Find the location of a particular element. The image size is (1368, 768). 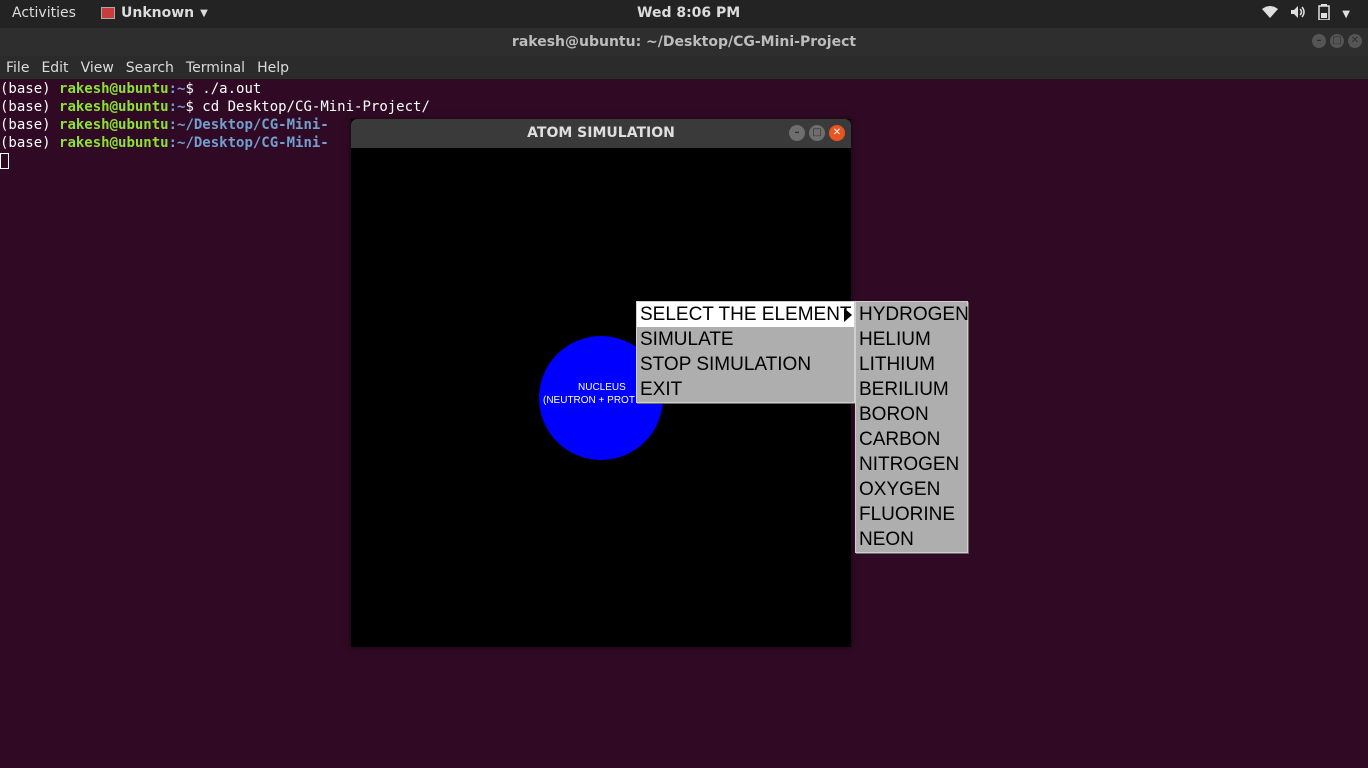

battery-icon is located at coordinates (1324, 14).